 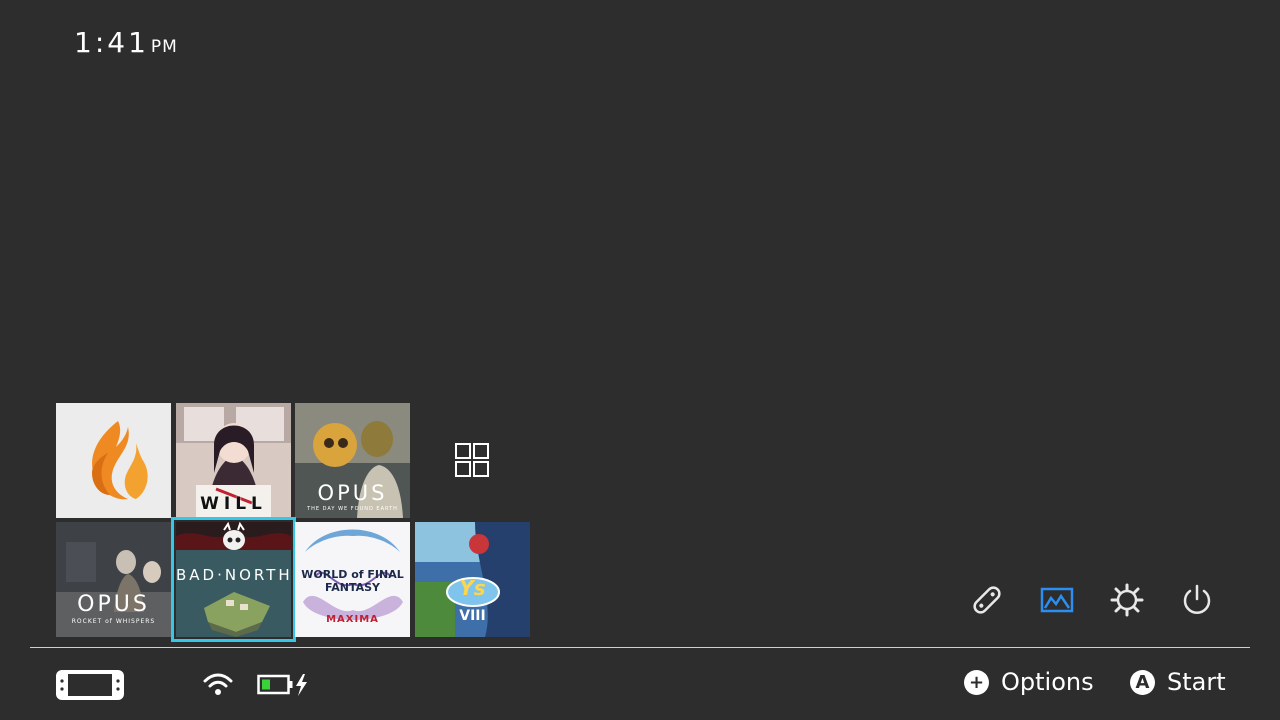 What do you see at coordinates (113, 621) in the screenshot?
I see `game-subtitle-opus-2: ROCKET of WHISPERS` at bounding box center [113, 621].